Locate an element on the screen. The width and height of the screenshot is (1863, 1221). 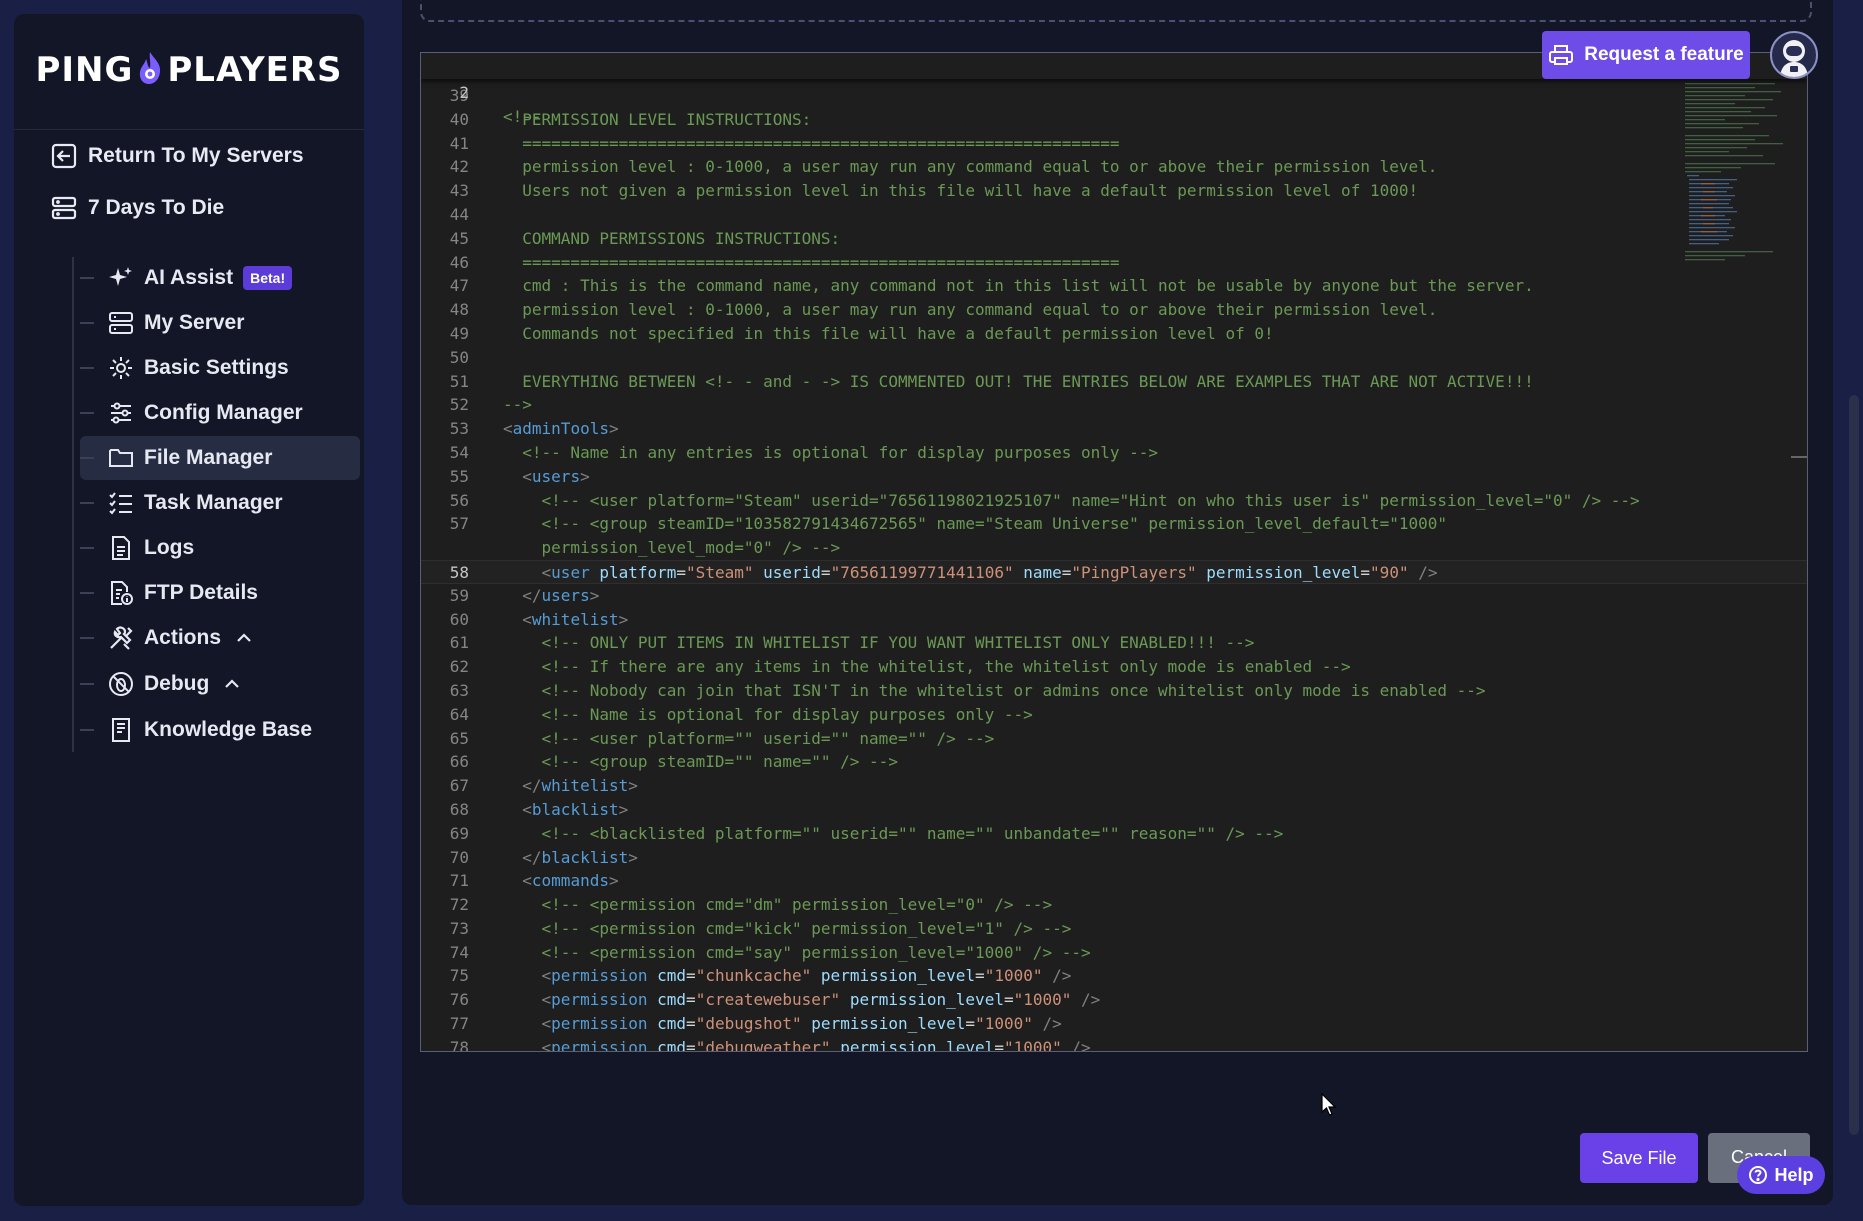
code-line: 53 <adminTools> is located at coordinates (1114, 429).